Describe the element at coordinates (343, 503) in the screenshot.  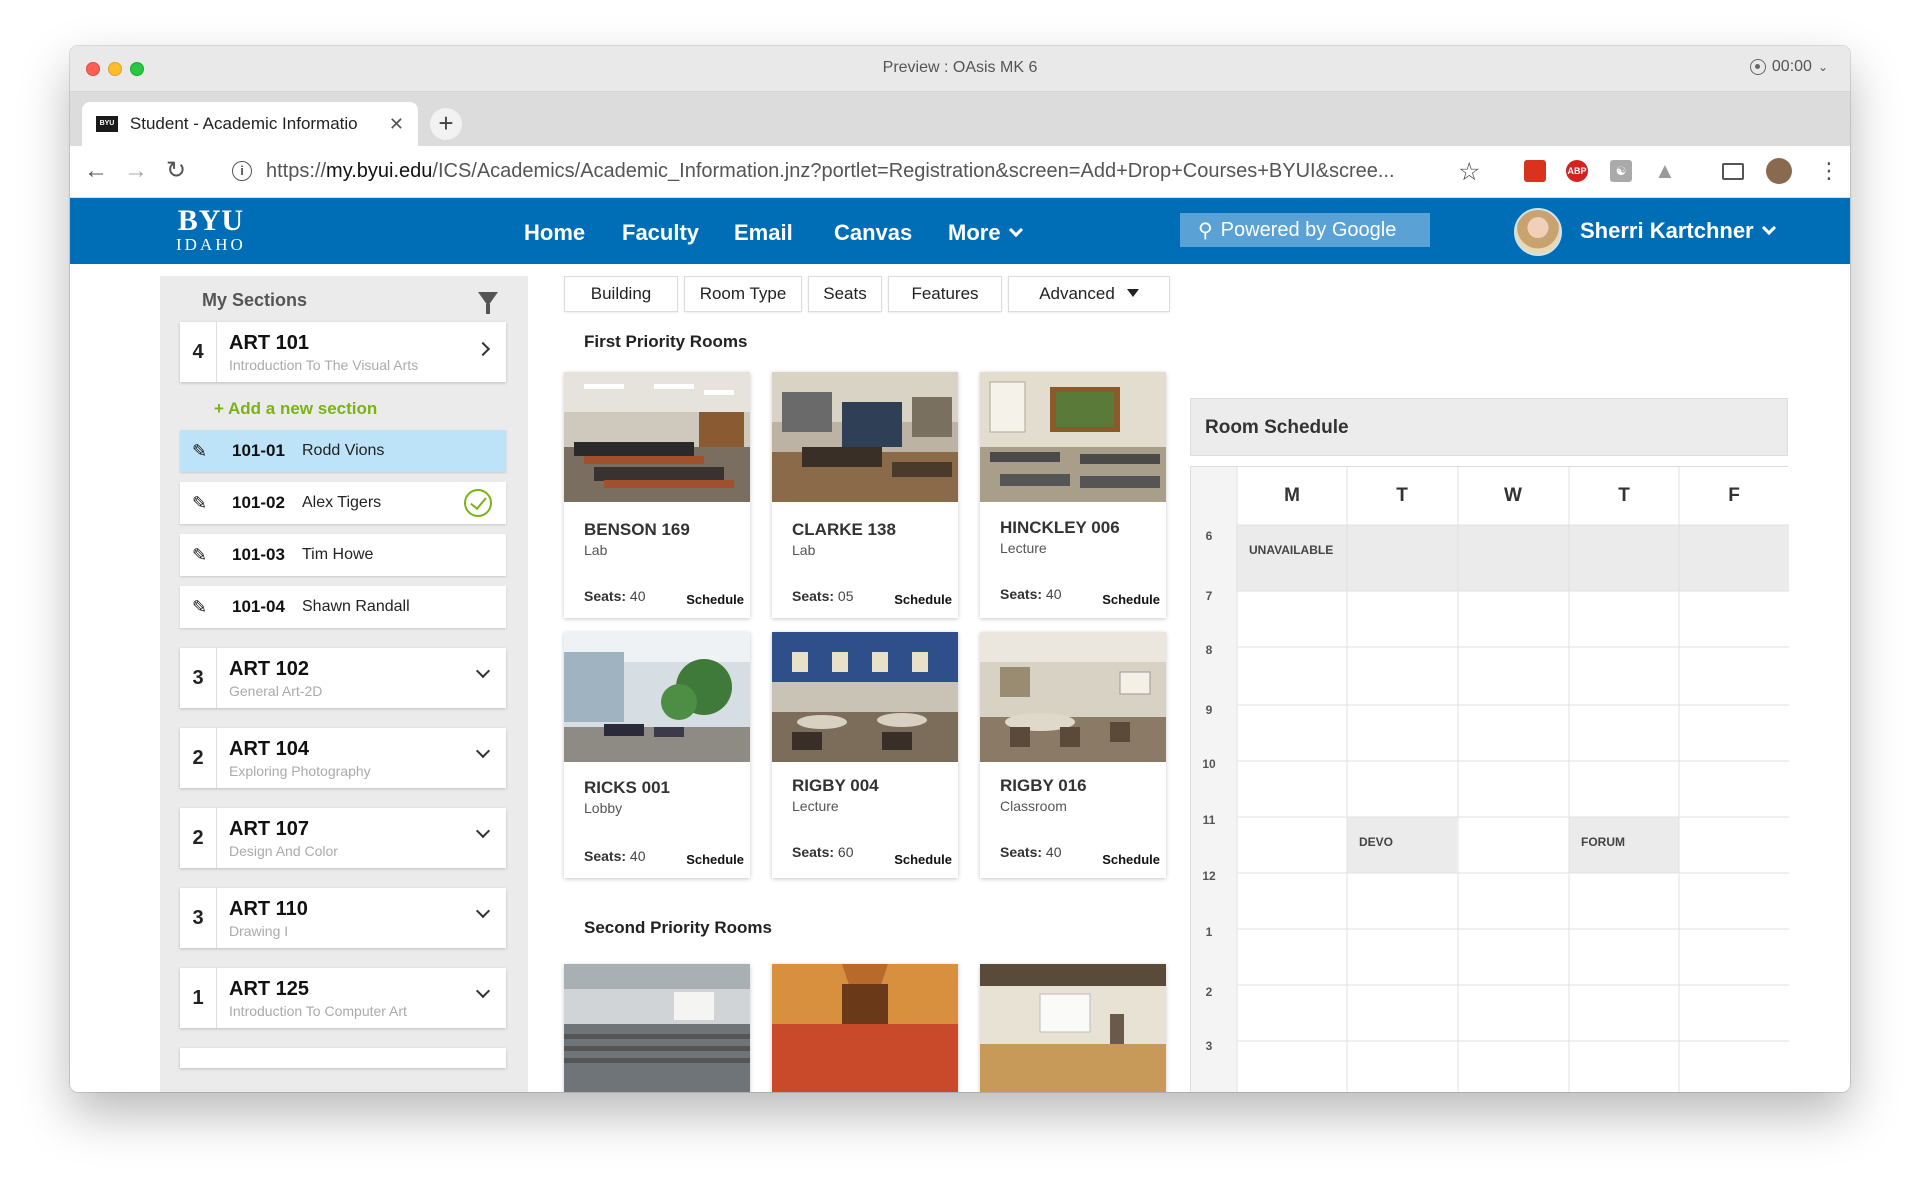
I see `section-row: ✎ 101-02 Alex Tigers` at that location.